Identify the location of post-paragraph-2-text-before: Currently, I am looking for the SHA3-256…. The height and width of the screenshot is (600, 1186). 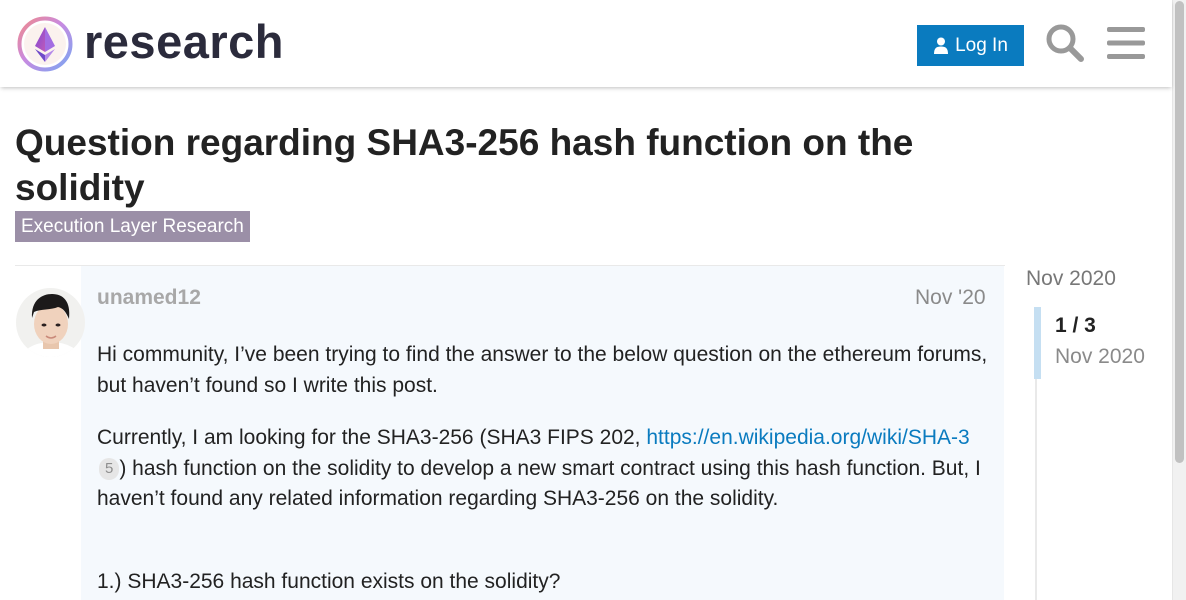
(372, 437).